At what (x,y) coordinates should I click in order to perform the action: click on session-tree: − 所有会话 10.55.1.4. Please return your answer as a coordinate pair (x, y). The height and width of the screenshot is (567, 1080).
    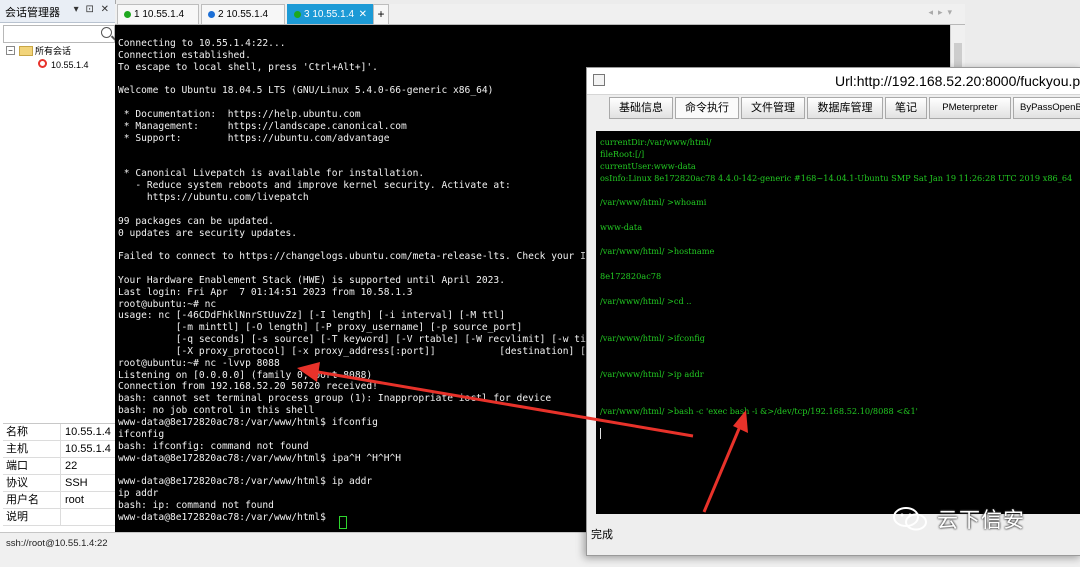
    Looking at the image, I should click on (59, 58).